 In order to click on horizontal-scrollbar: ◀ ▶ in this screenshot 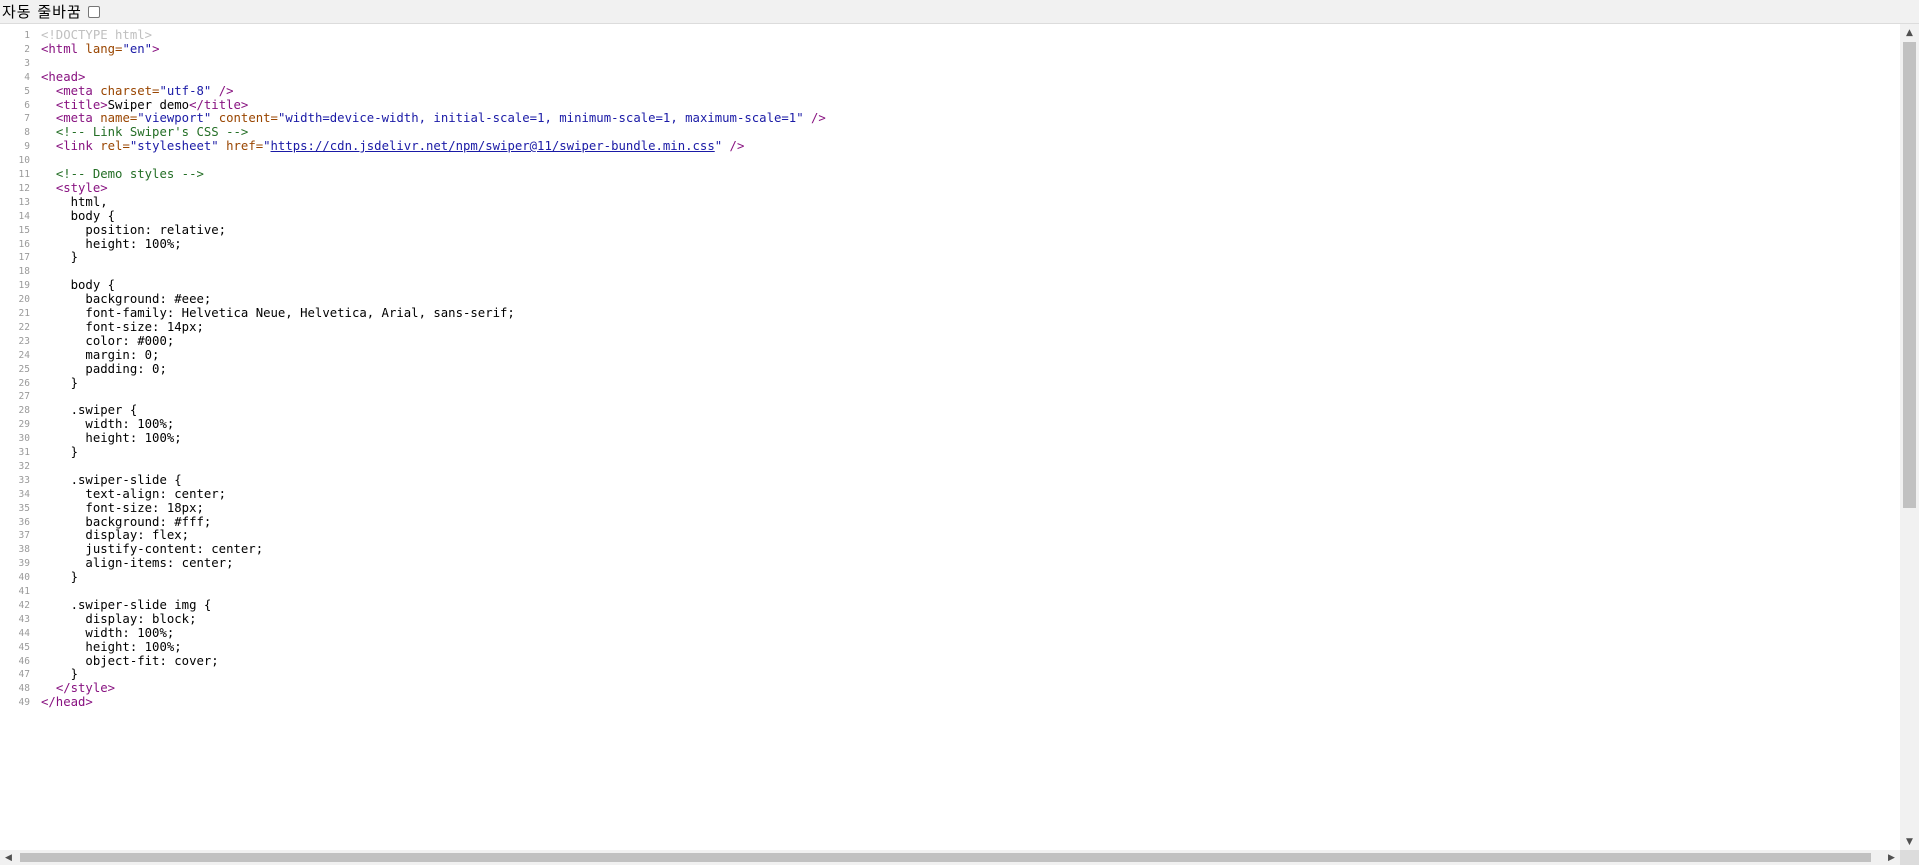, I will do `click(950, 857)`.